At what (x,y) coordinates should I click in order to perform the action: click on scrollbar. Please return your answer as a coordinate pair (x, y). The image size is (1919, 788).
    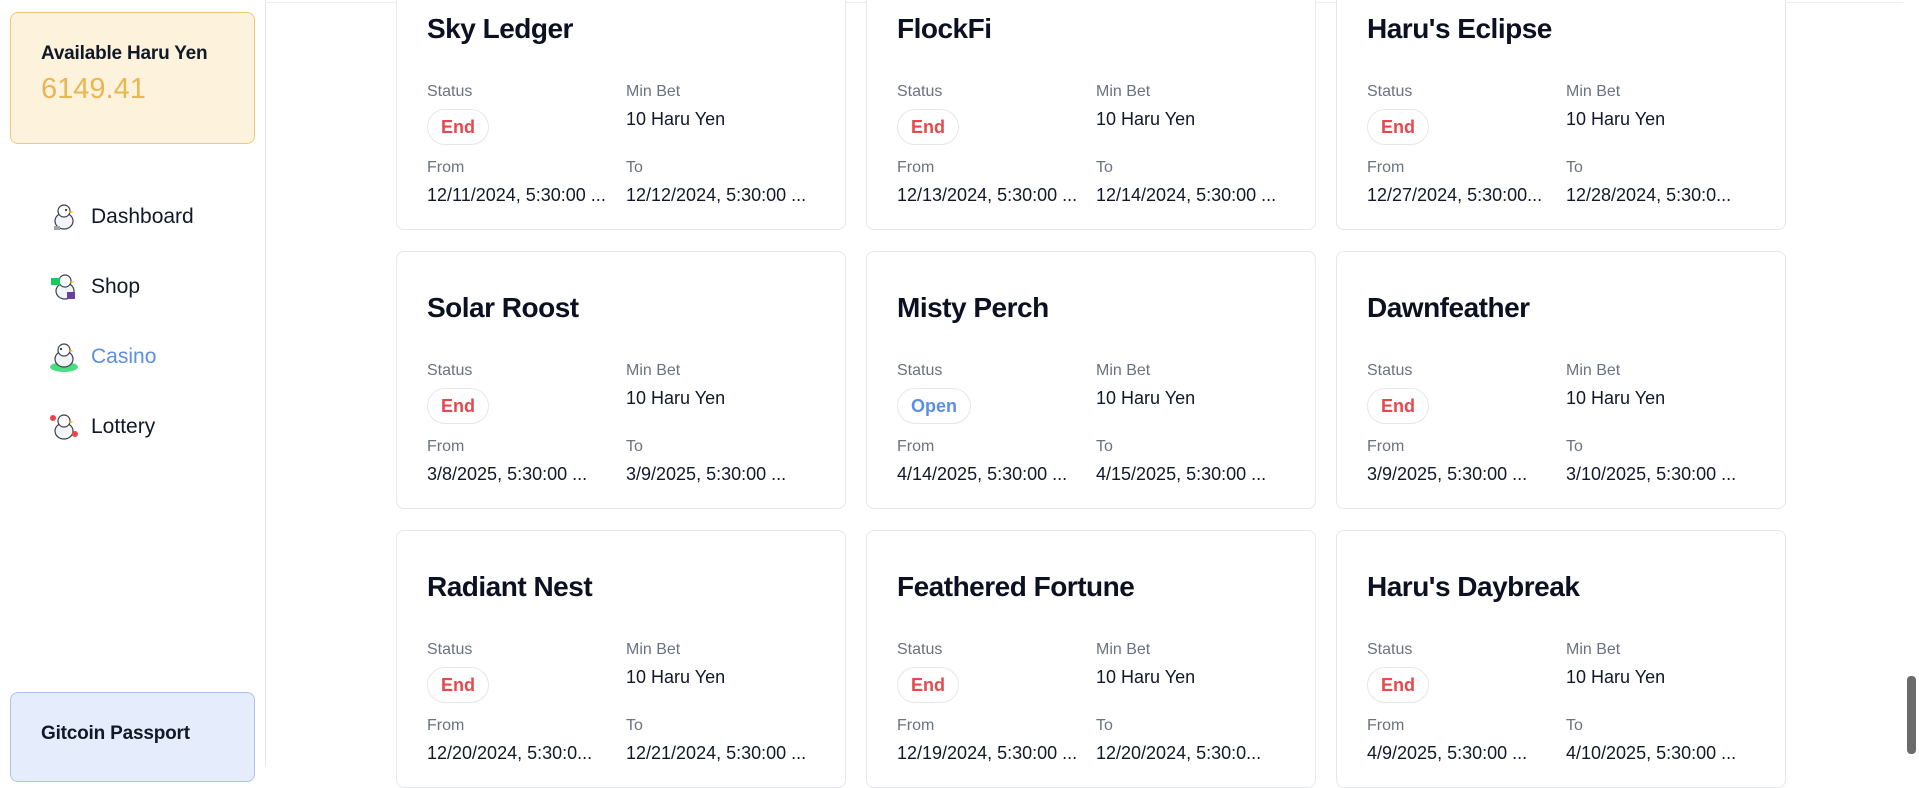
    Looking at the image, I should click on (1911, 383).